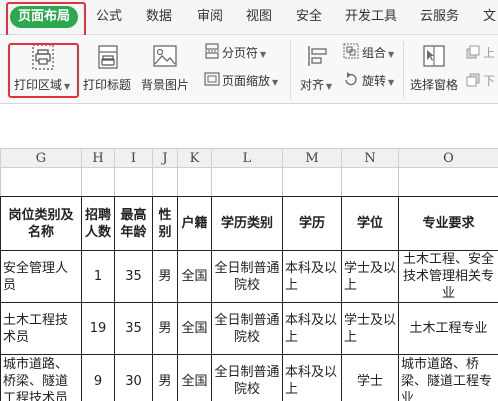 The width and height of the screenshot is (498, 401). I want to click on tab-view: 视图, so click(259, 17).